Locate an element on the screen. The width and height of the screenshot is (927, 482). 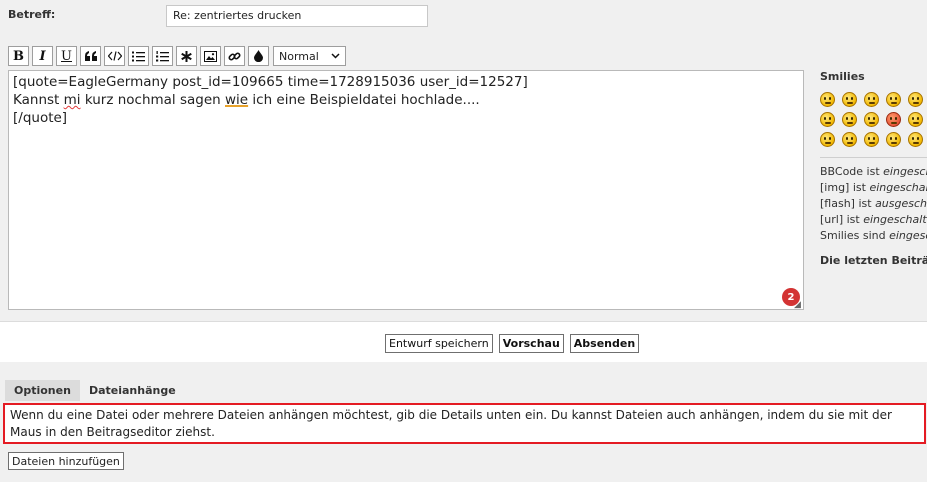
last-posts-heading: Die letzten Beiträge is located at coordinates (873, 260).